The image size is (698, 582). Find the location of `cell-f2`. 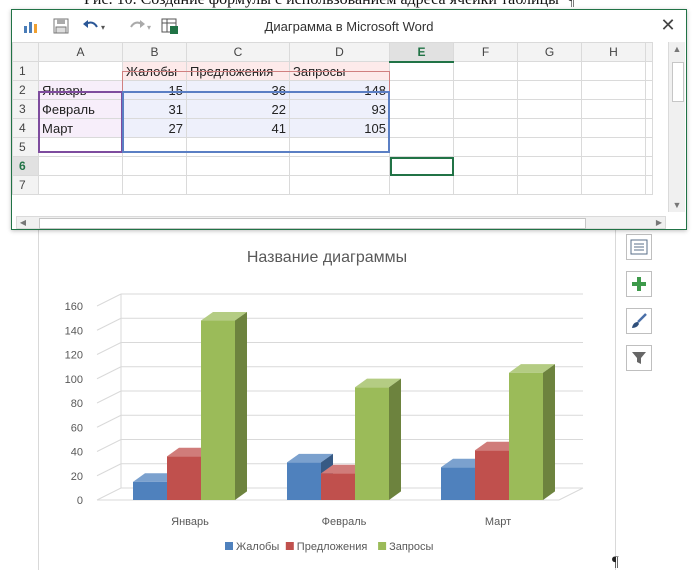

cell-f2 is located at coordinates (485, 90).